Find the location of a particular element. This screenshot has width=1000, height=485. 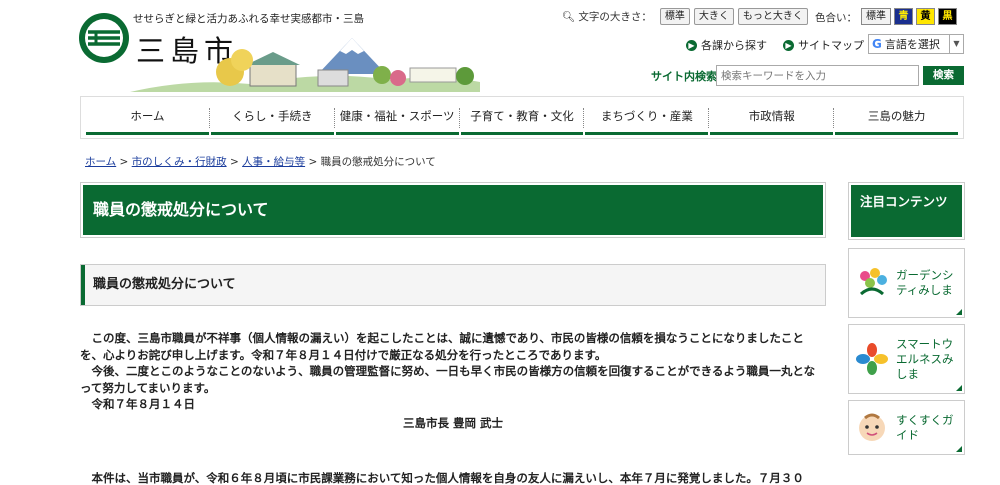

featured-sidebar: 注目コンテンツ ガーデンシティみしま スマートウエルネスみしま すくすくガイド is located at coordinates (906, 318).